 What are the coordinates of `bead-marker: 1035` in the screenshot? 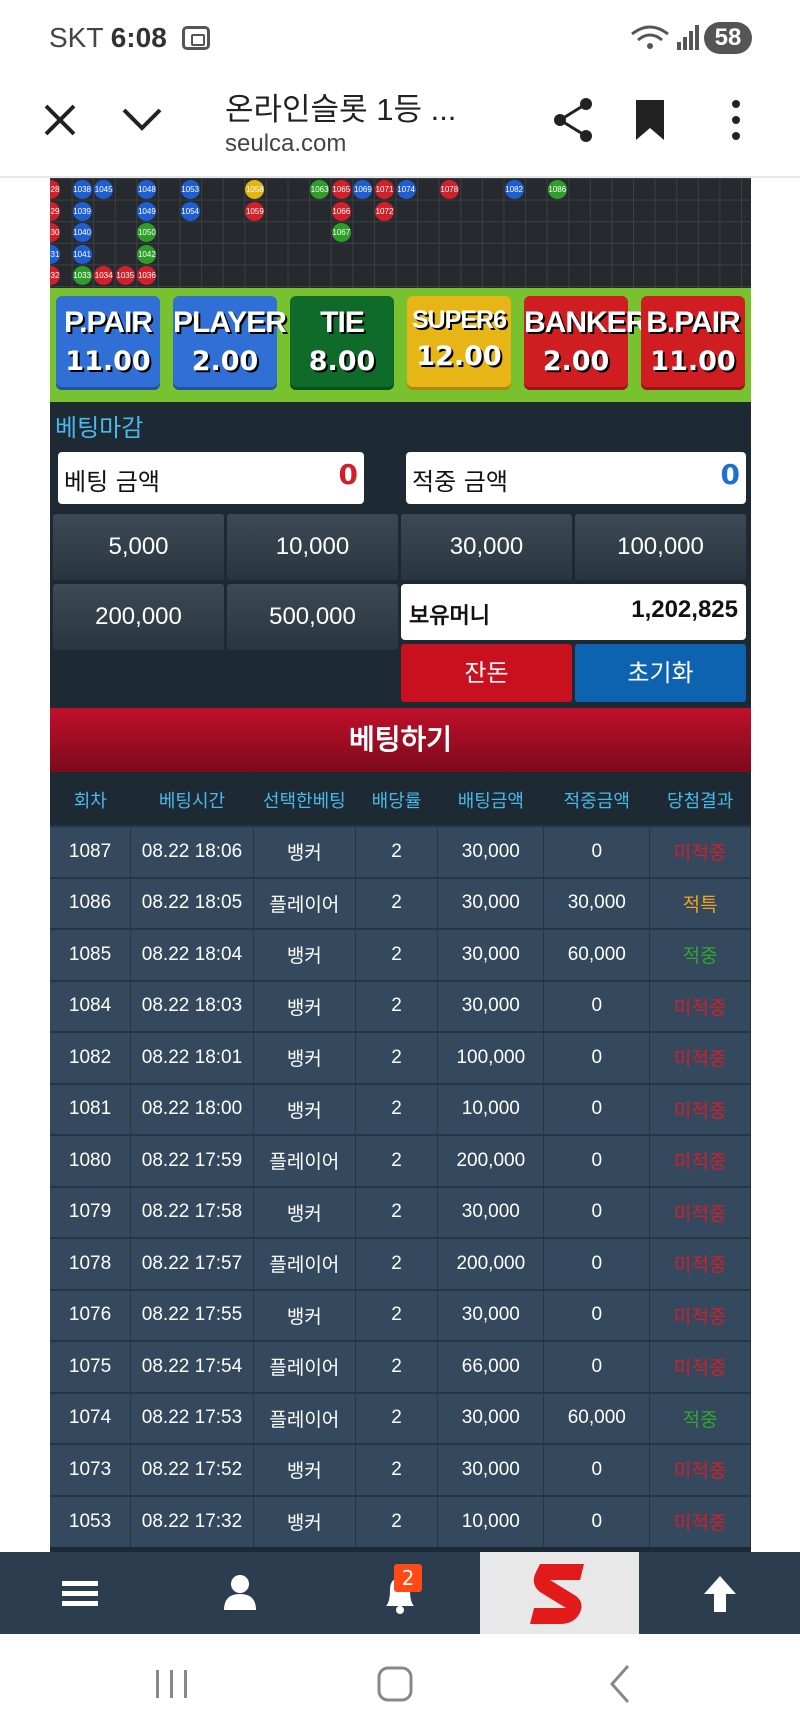 It's located at (125, 276).